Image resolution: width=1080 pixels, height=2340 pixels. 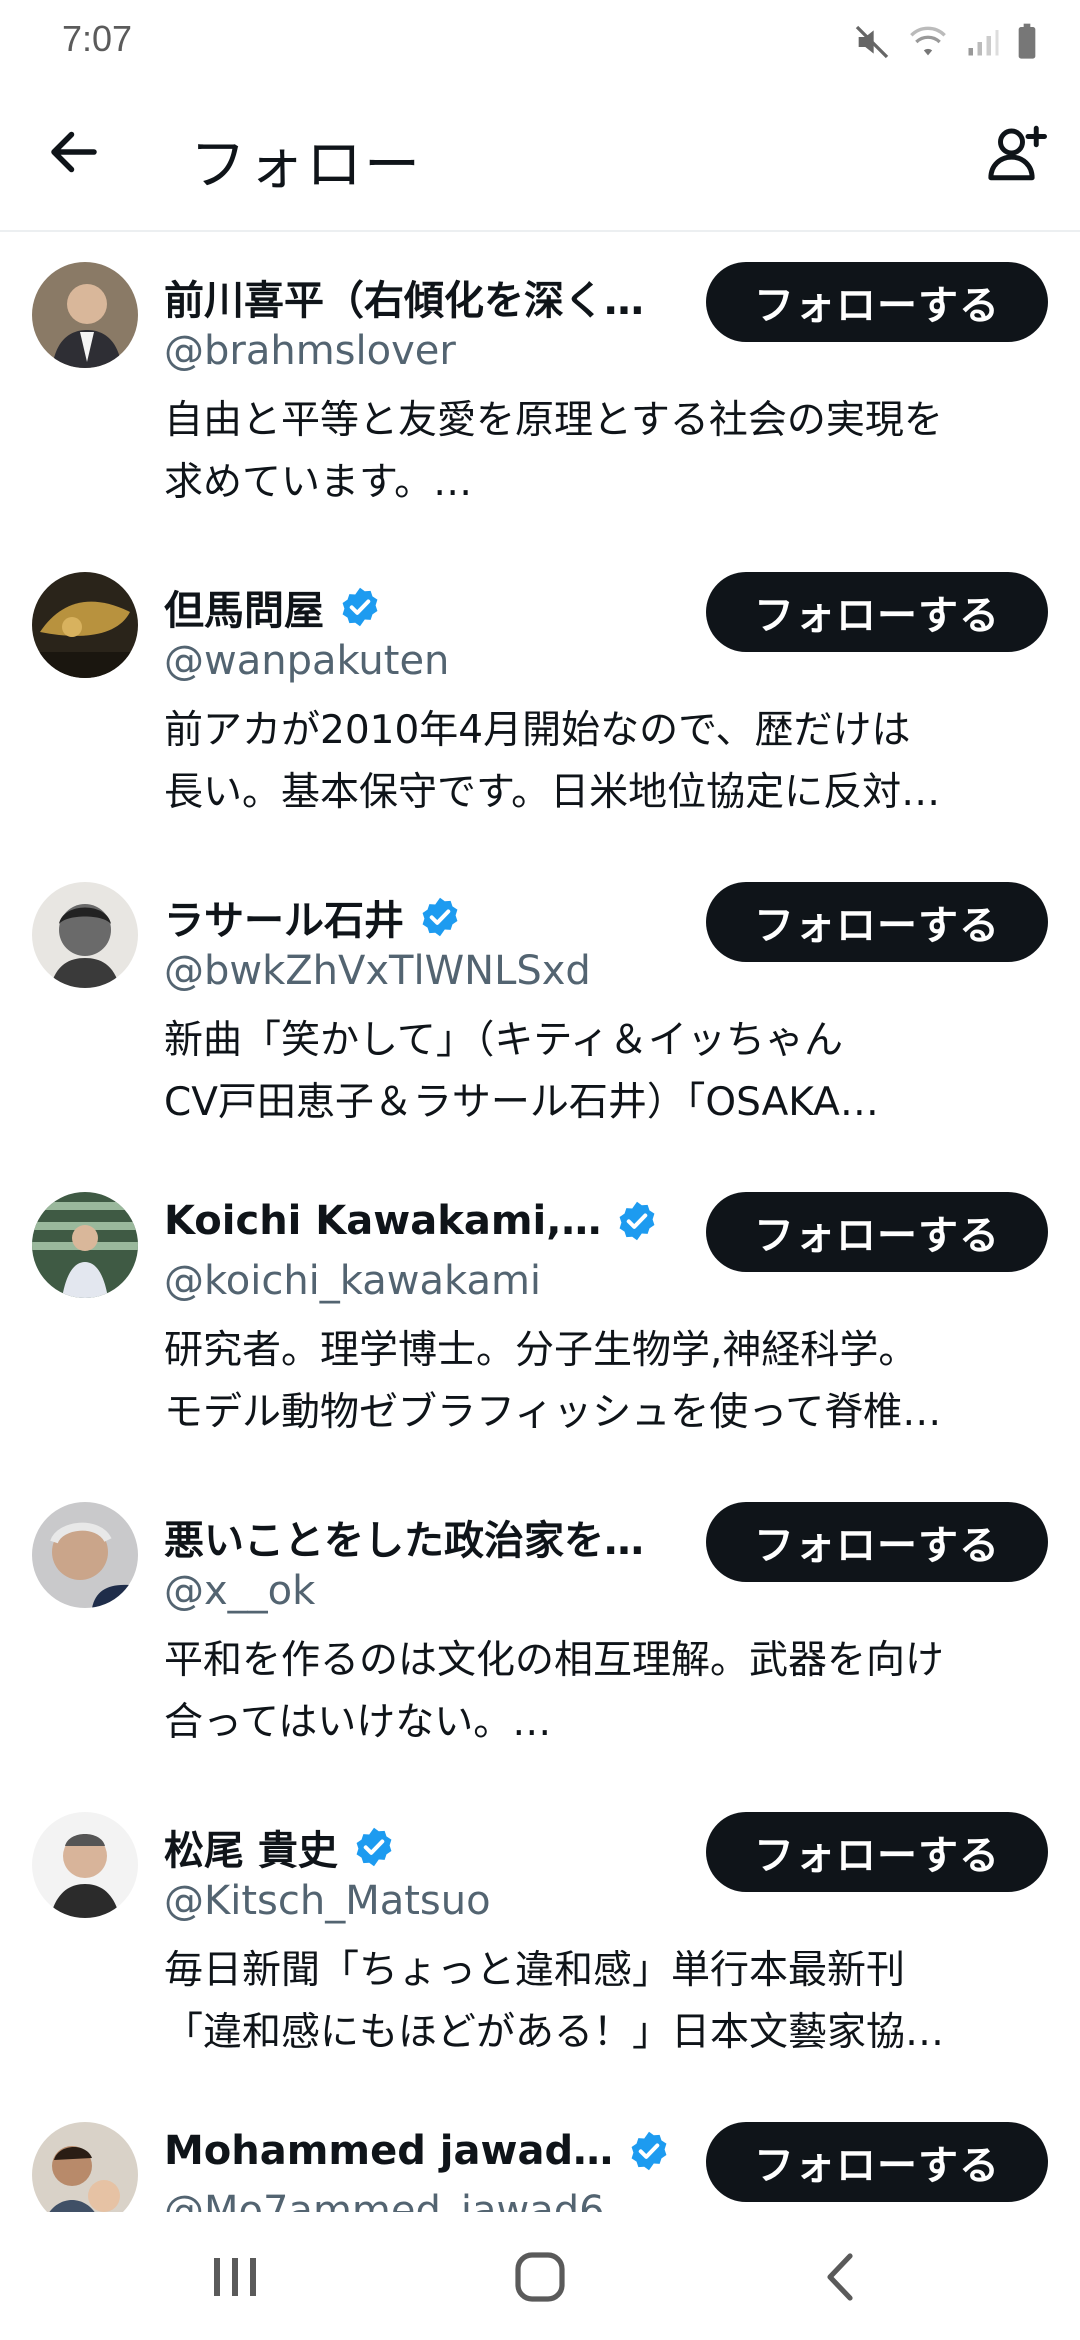 What do you see at coordinates (307, 661) in the screenshot?
I see `user-handle: @wanpakuten` at bounding box center [307, 661].